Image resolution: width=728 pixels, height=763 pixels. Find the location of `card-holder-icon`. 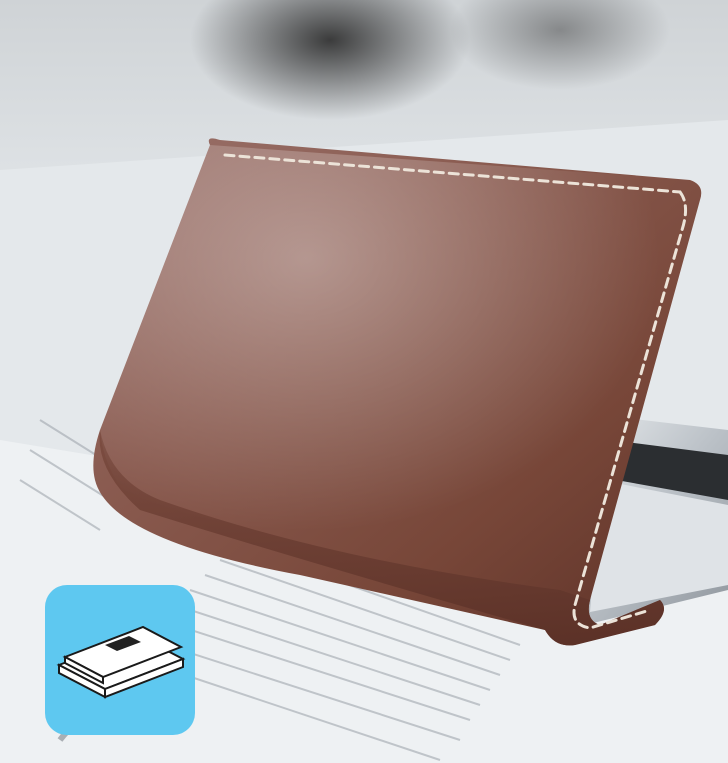

card-holder-icon is located at coordinates (120, 660).